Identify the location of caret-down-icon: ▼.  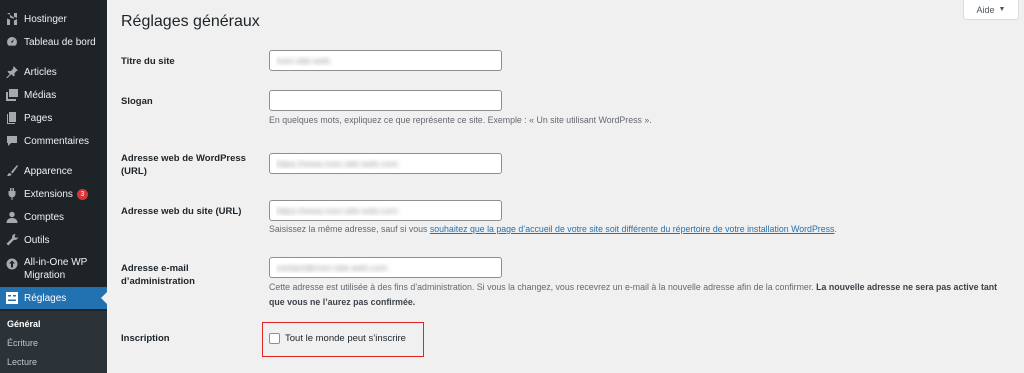
(1002, 9).